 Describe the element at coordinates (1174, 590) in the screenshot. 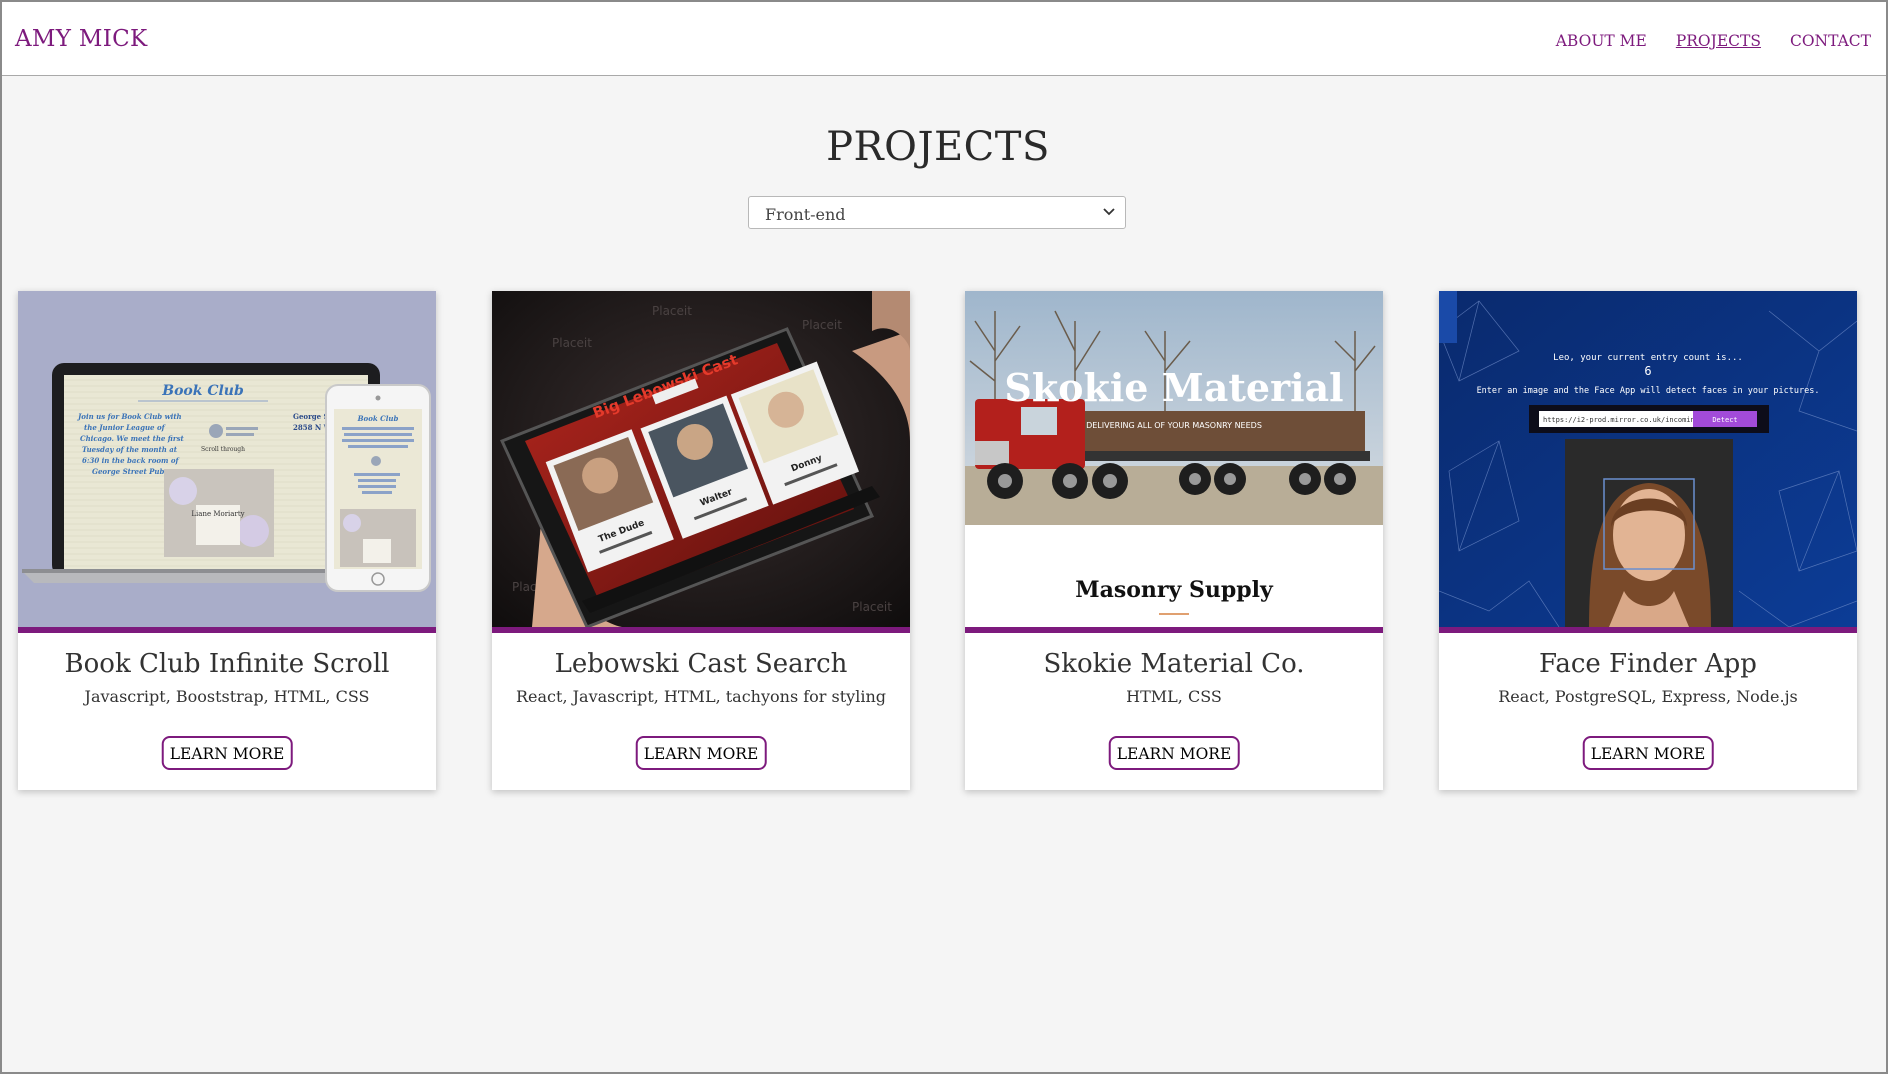

I see `svg-text: Masonry Supply` at that location.